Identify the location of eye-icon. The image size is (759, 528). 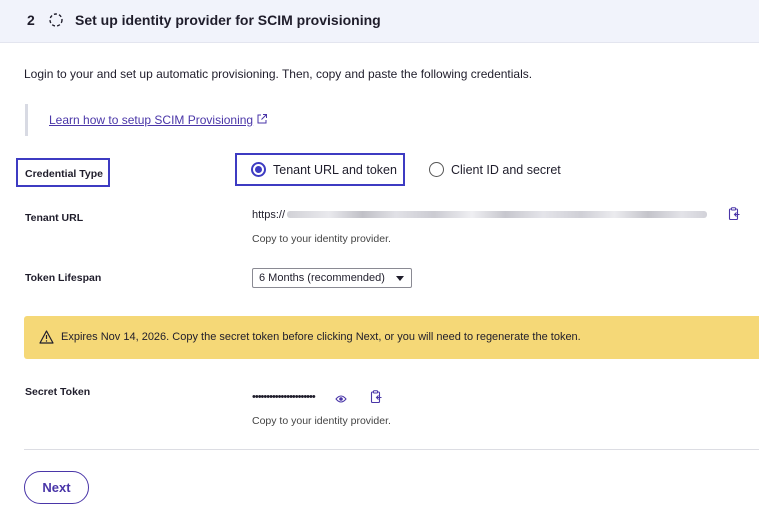
(341, 399).